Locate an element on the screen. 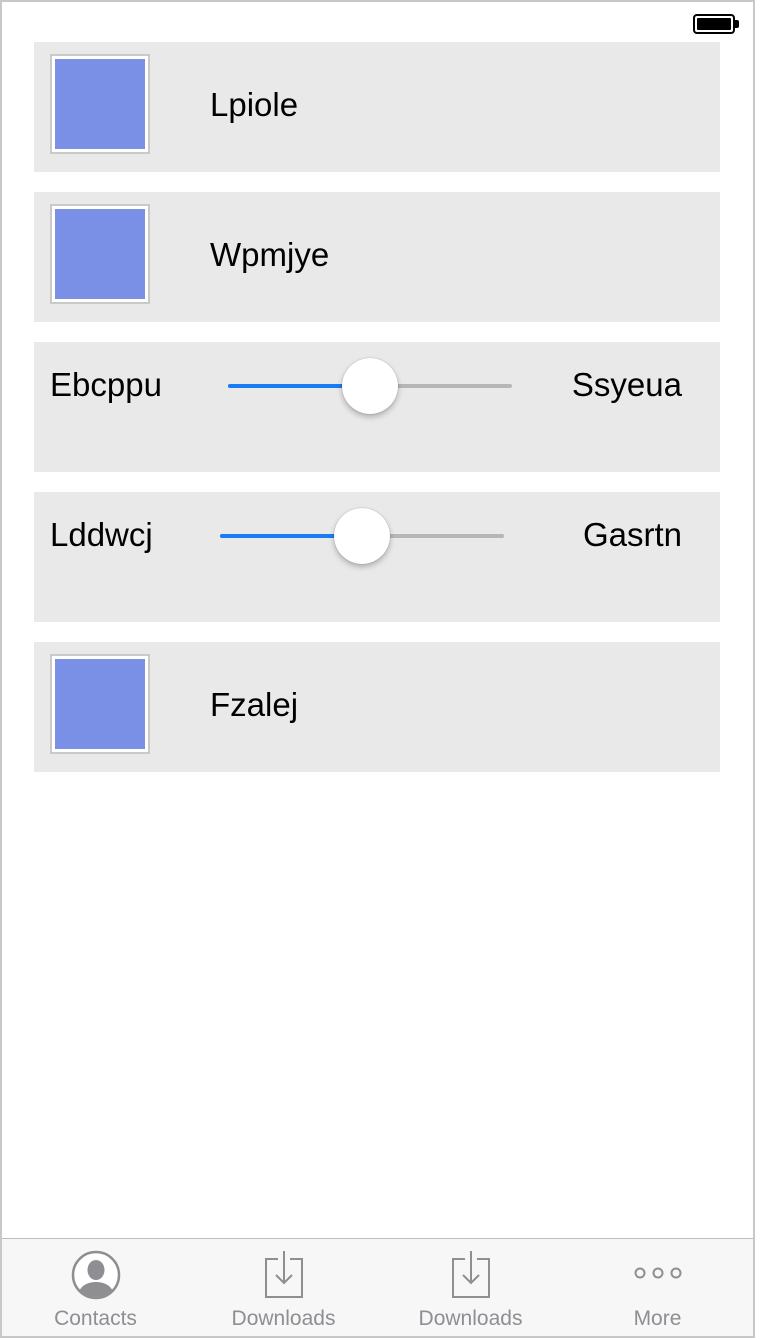 The image size is (760, 1340). tab-bar: Contacts Downloads Downloads More is located at coordinates (377, 1287).